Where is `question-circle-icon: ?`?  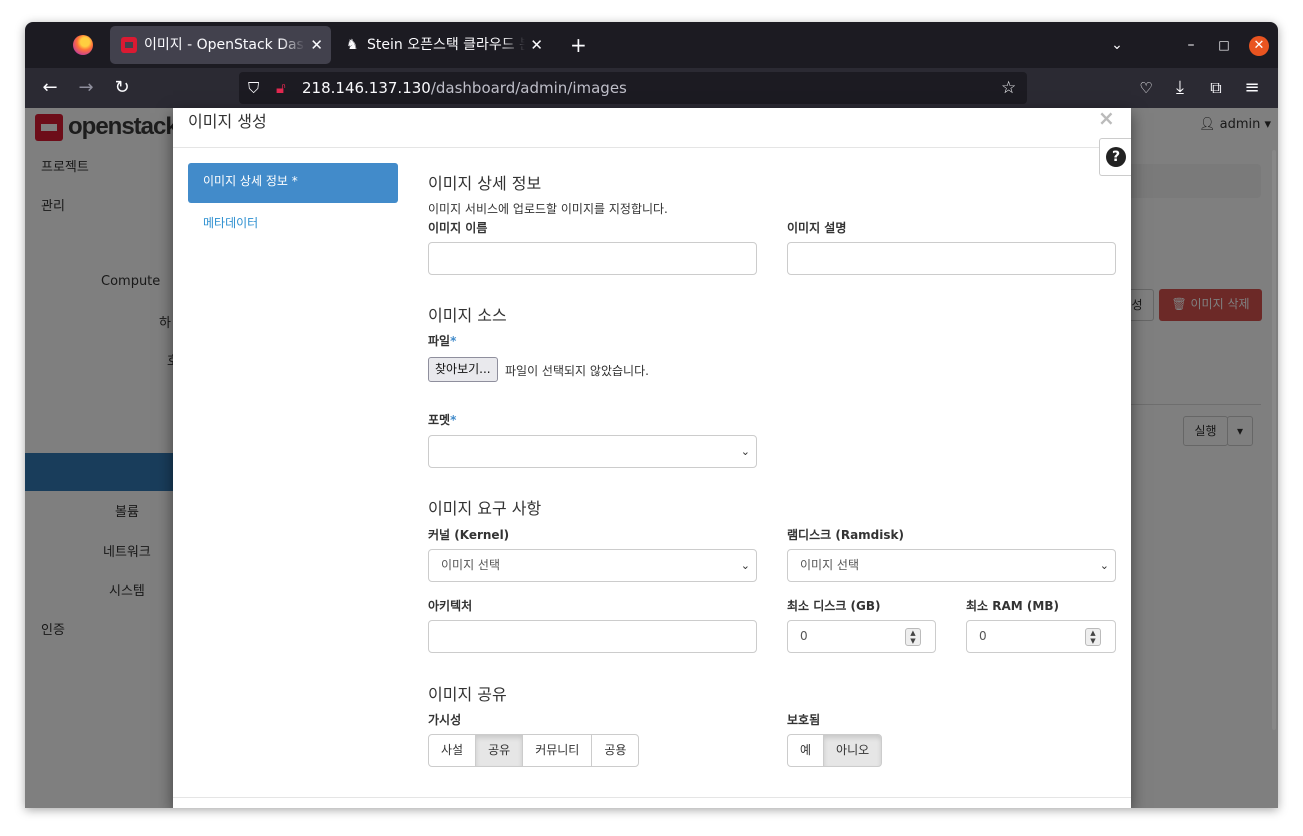
question-circle-icon: ? is located at coordinates (1116, 157).